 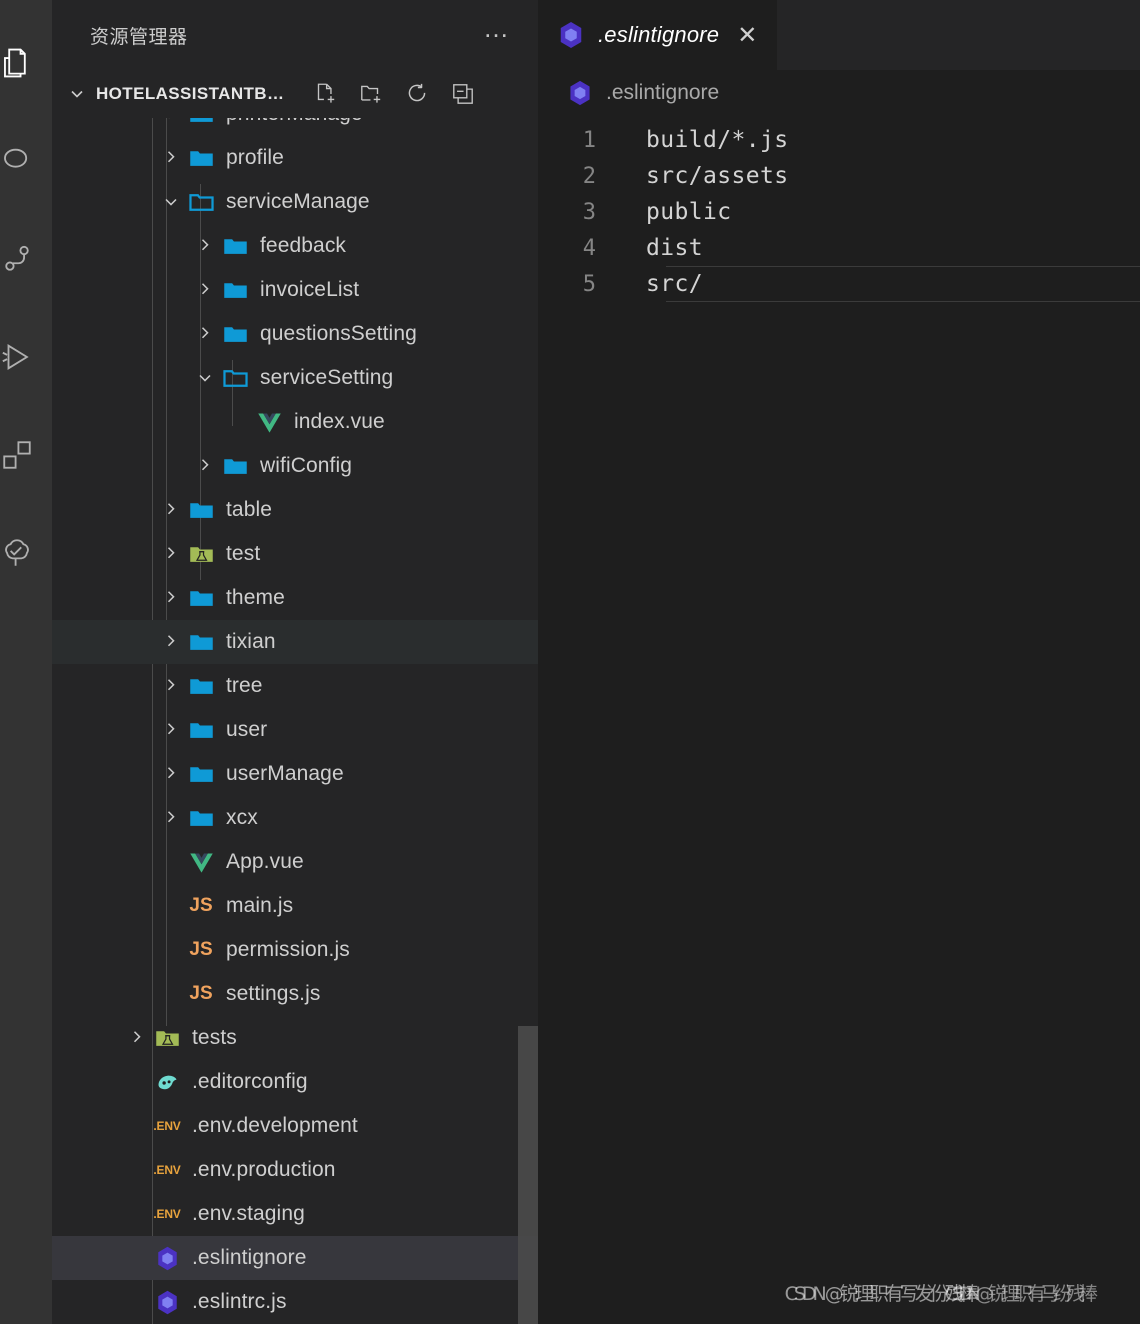 I want to click on breadcrumb: .eslintignore, so click(x=839, y=93).